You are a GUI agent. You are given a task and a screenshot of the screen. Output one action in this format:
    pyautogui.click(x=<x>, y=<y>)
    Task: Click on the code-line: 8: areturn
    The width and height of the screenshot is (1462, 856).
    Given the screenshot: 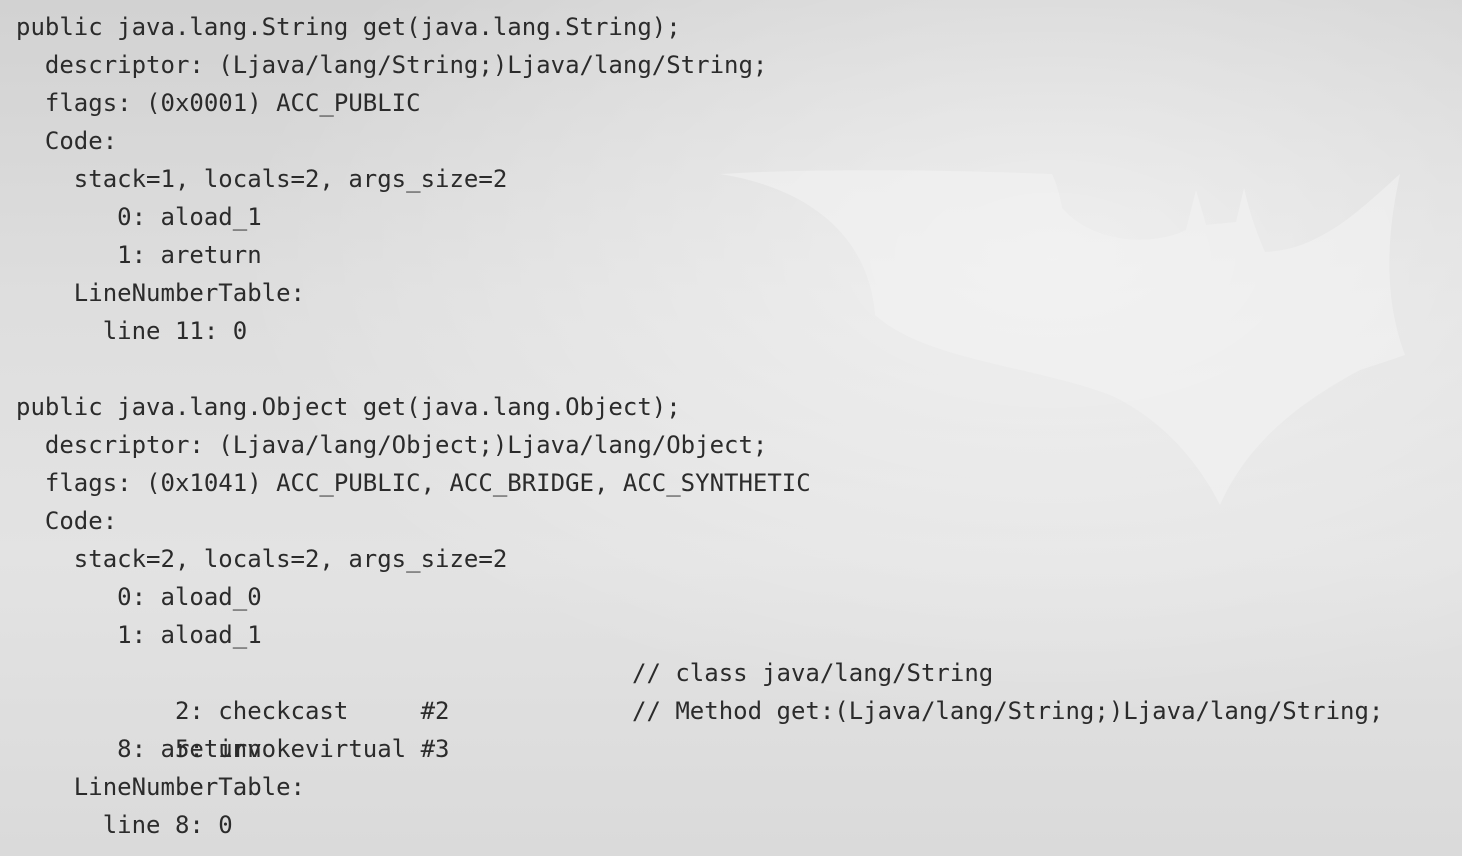 What is the action you would take?
    pyautogui.click(x=139, y=749)
    